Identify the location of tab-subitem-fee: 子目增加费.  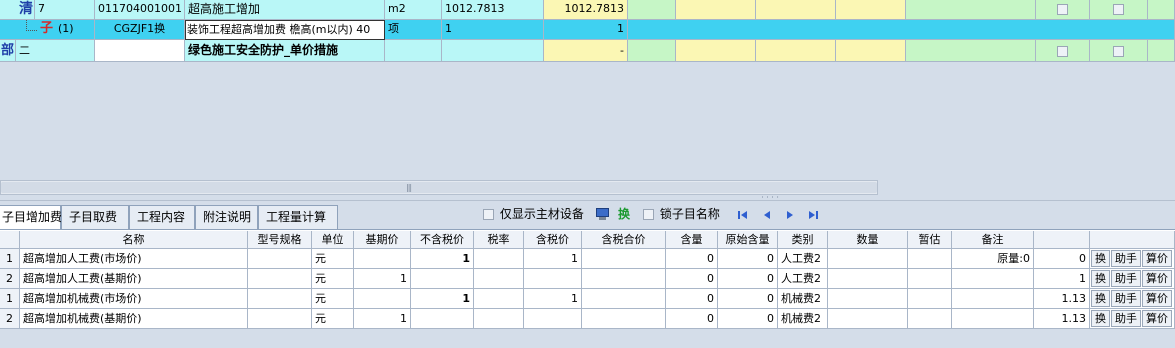
(31, 217).